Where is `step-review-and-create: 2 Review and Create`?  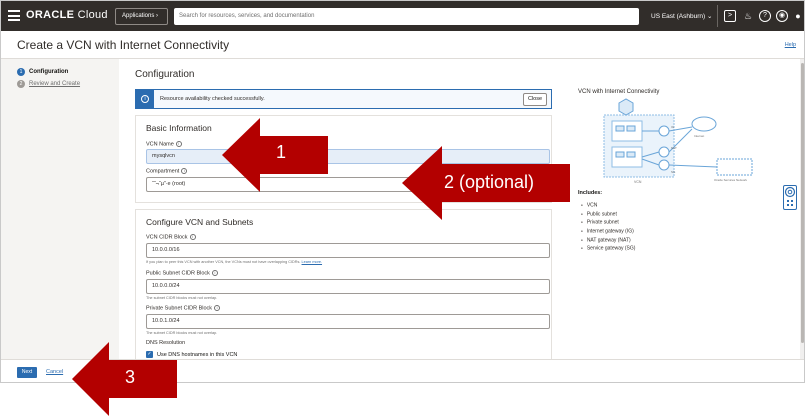
step-review-and-create: 2 Review and Create is located at coordinates (48, 84).